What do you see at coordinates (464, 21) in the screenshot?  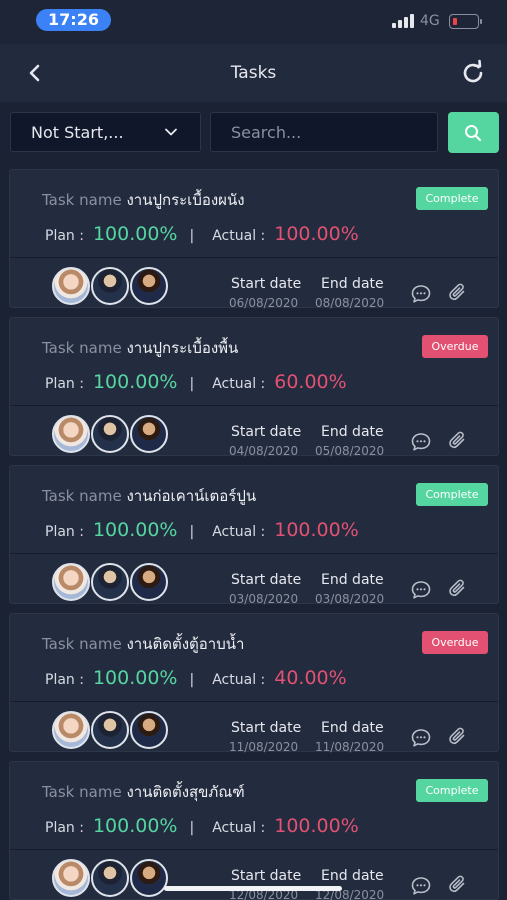 I see `battery-low-icon` at bounding box center [464, 21].